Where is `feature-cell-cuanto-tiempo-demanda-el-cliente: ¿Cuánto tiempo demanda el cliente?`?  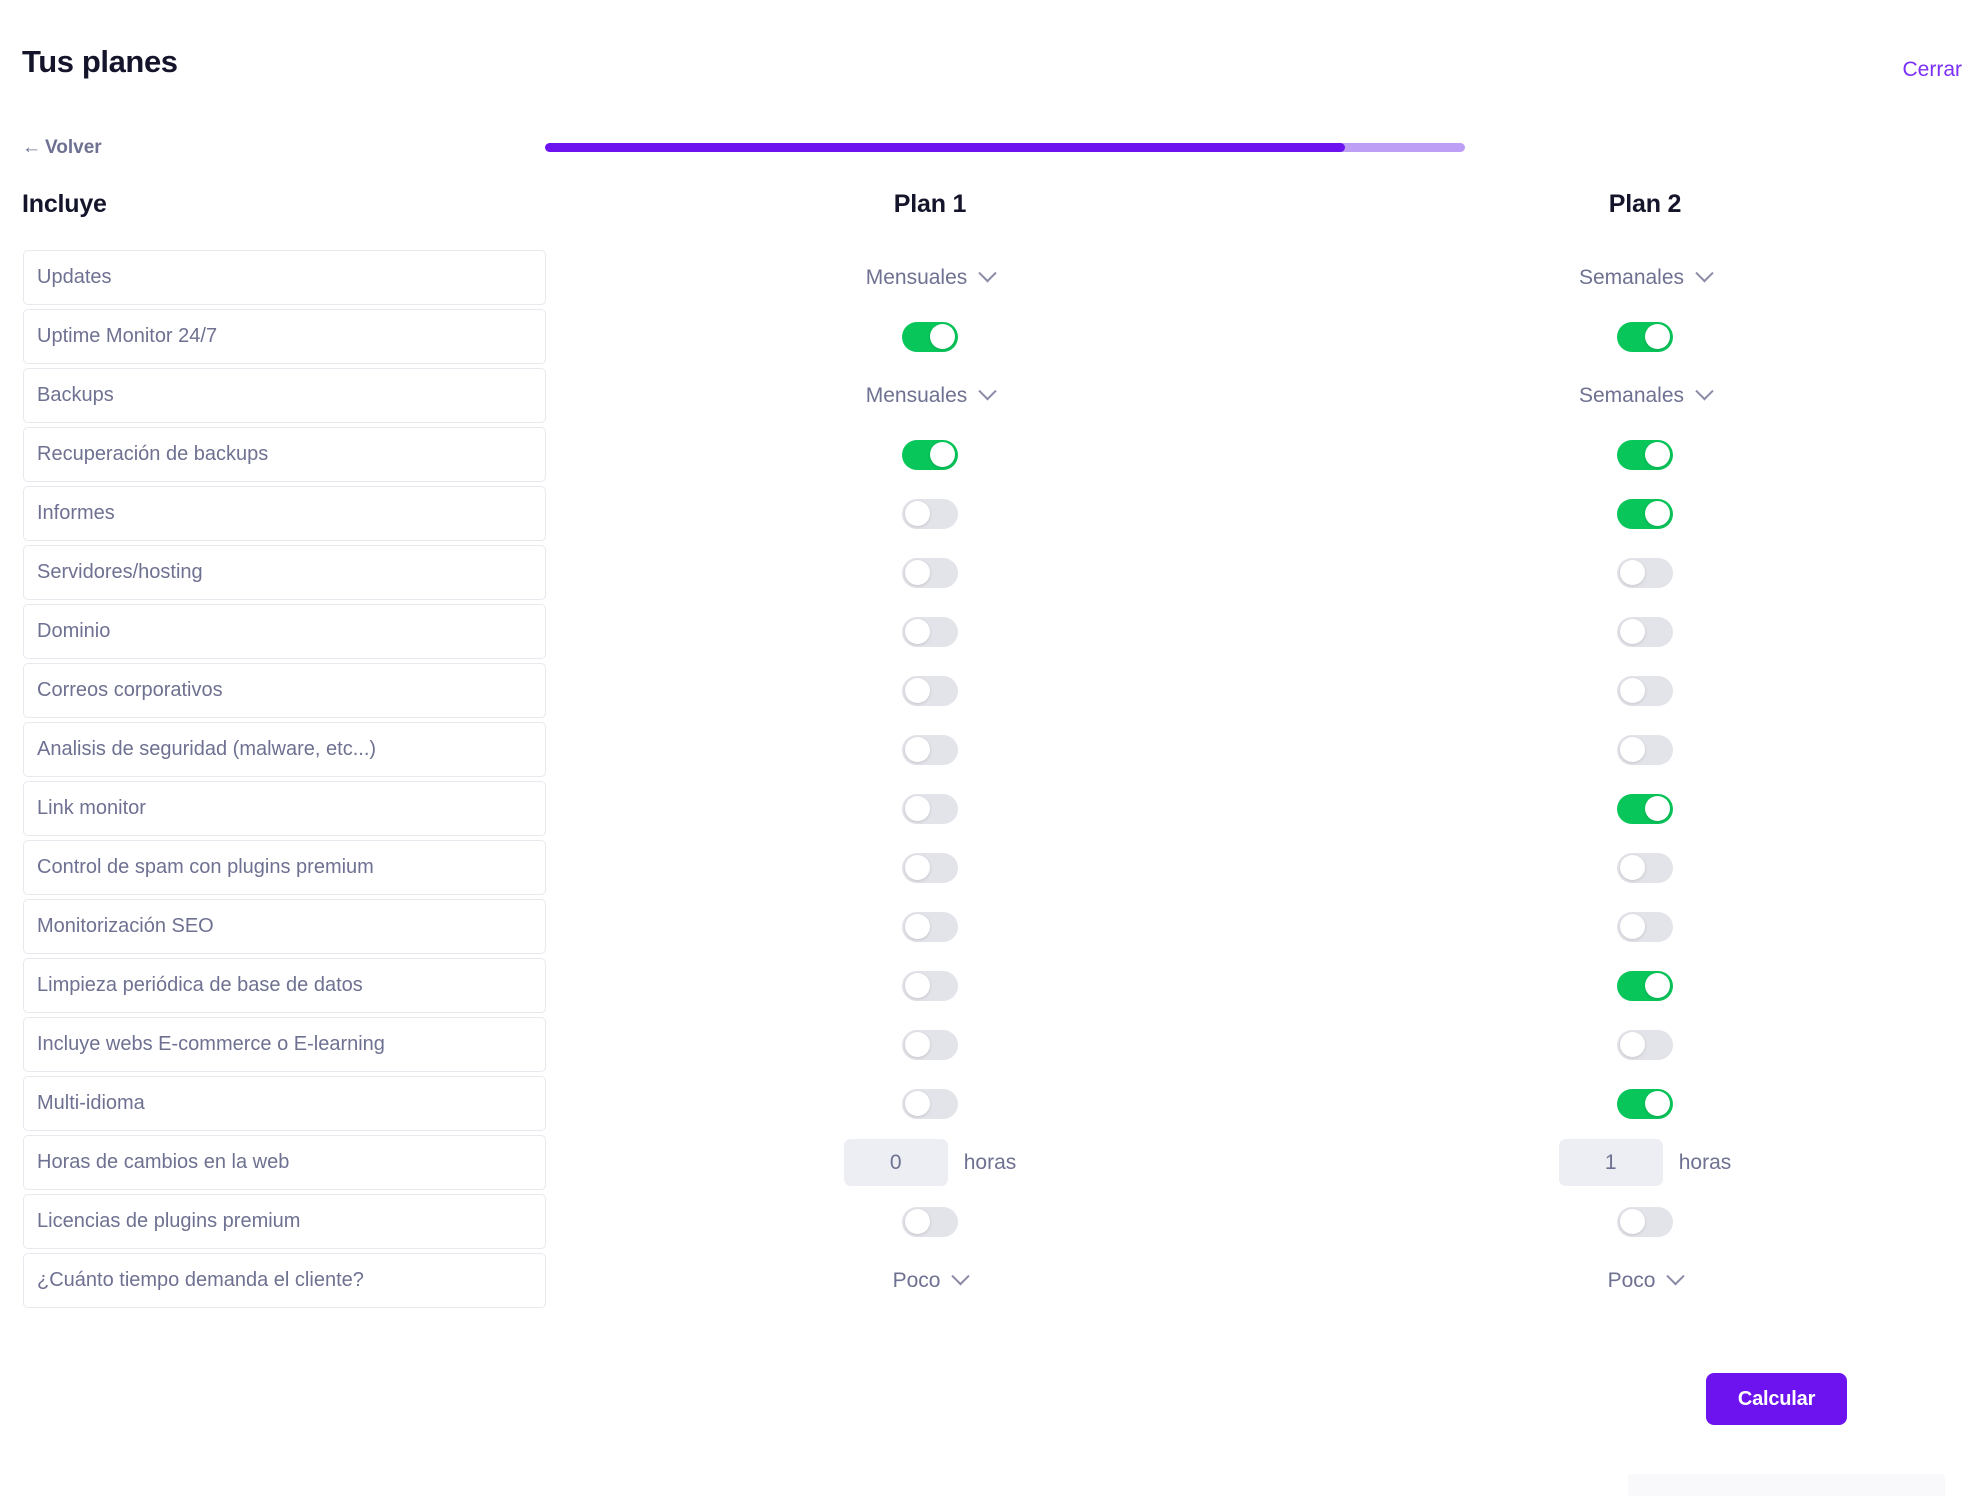
feature-cell-cuanto-tiempo-demanda-el-cliente: ¿Cuánto tiempo demanda el cliente? is located at coordinates (284, 1280).